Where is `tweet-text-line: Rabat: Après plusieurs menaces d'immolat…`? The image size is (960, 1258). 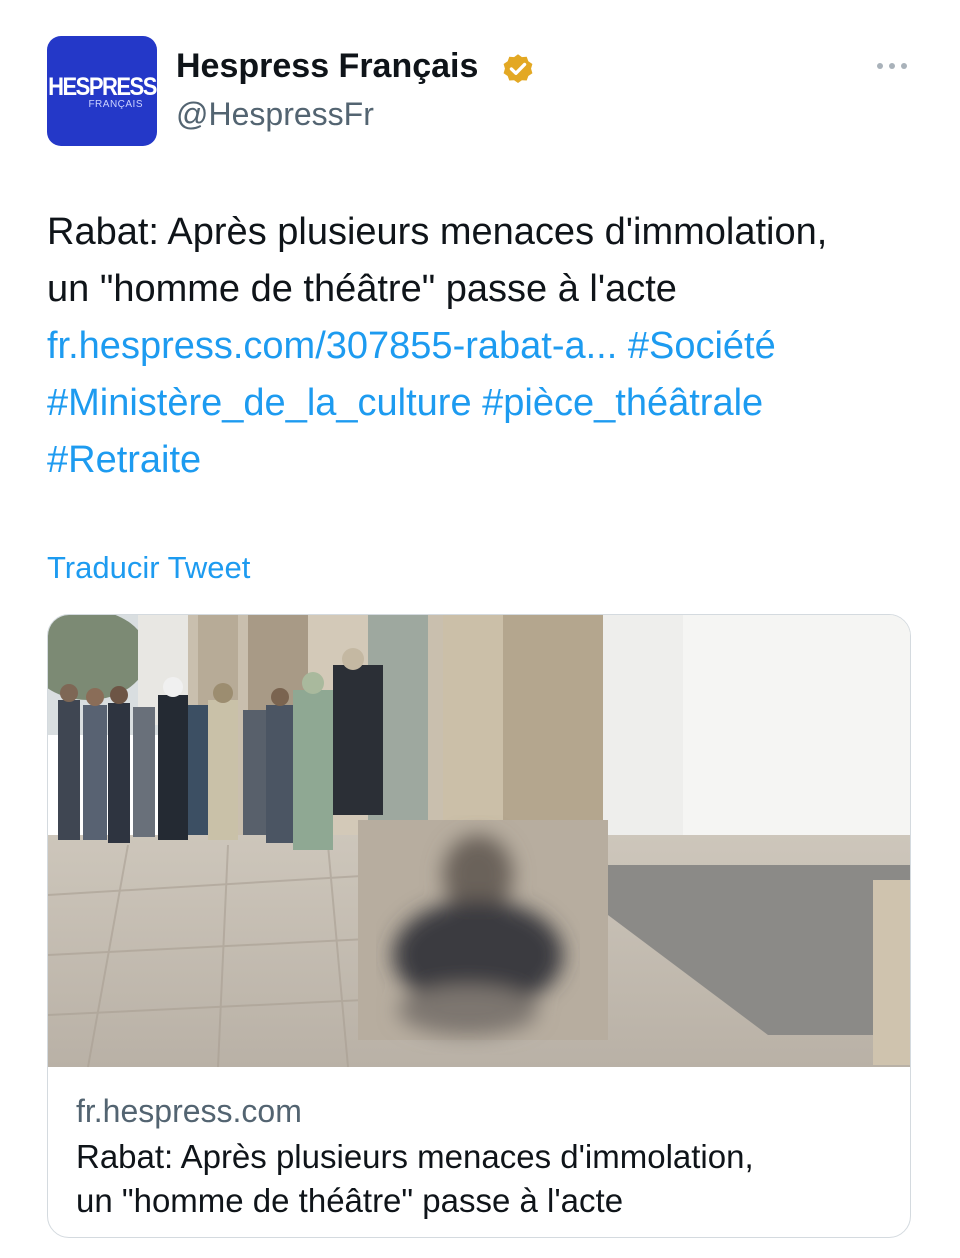 tweet-text-line: Rabat: Après plusieurs menaces d'immolat… is located at coordinates (437, 232).